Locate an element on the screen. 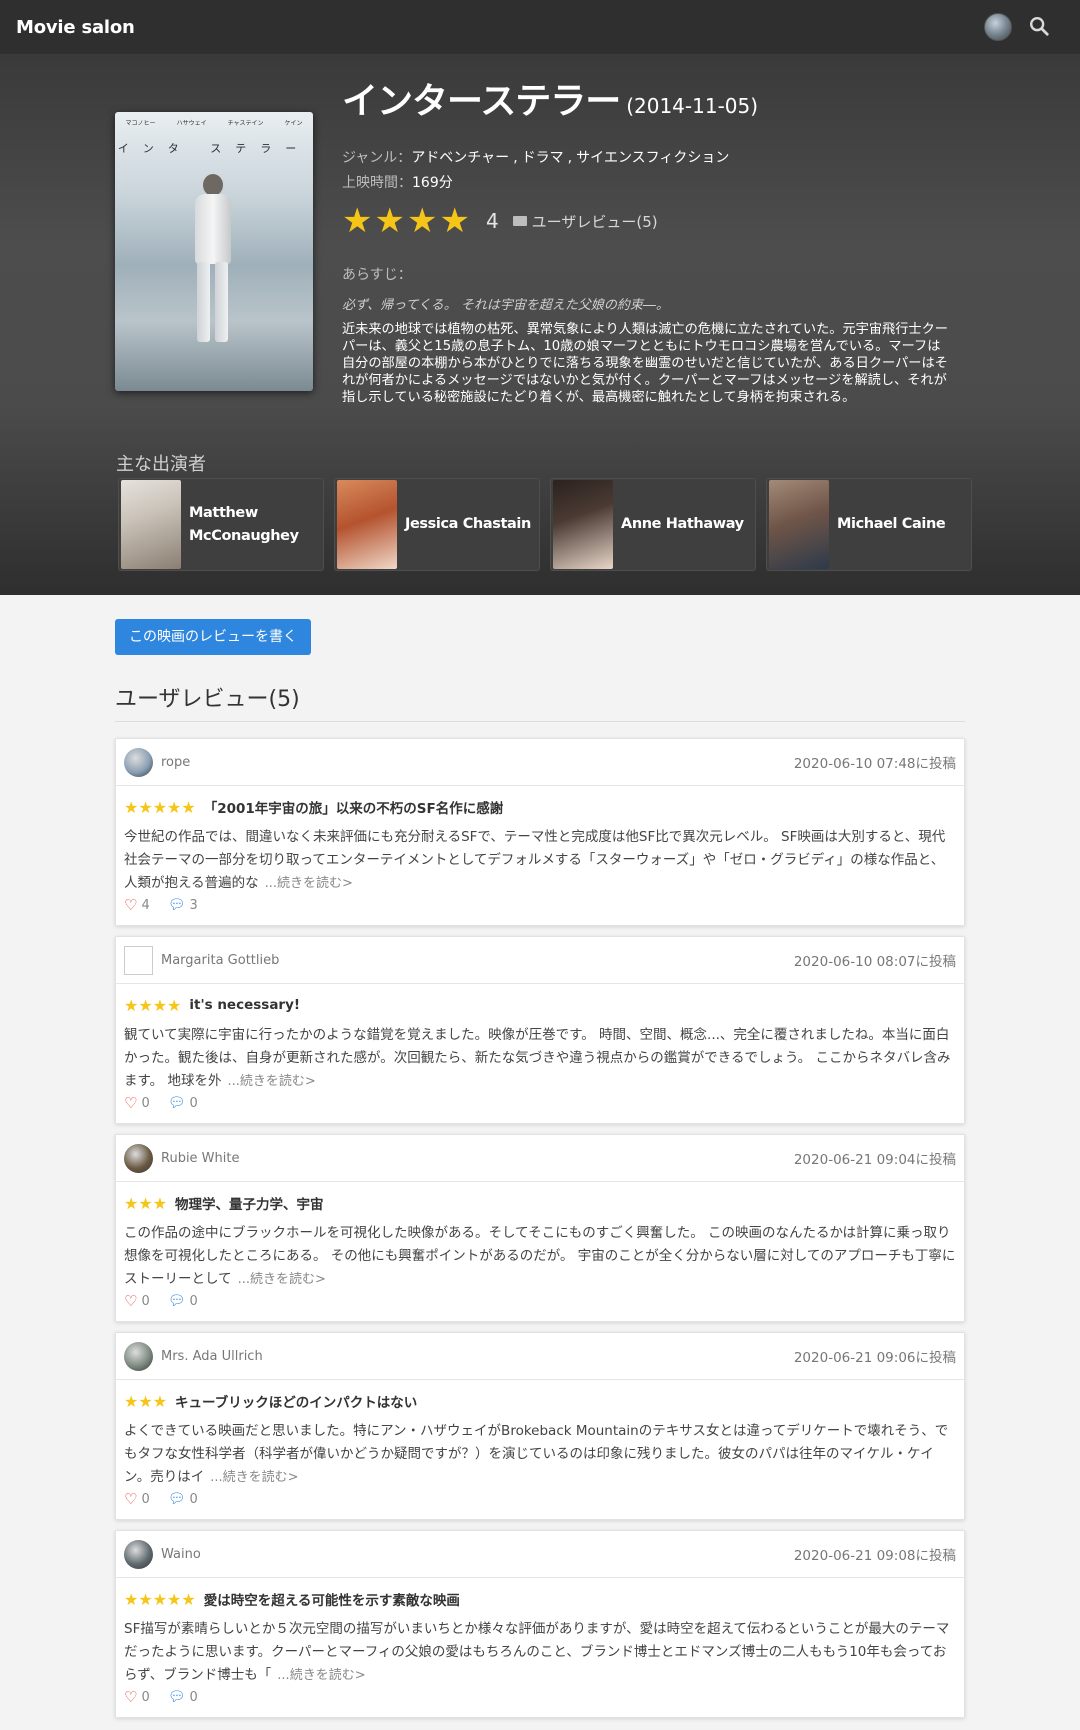  review-date: 2020-06-21 09:08に投稿 is located at coordinates (874, 1556).